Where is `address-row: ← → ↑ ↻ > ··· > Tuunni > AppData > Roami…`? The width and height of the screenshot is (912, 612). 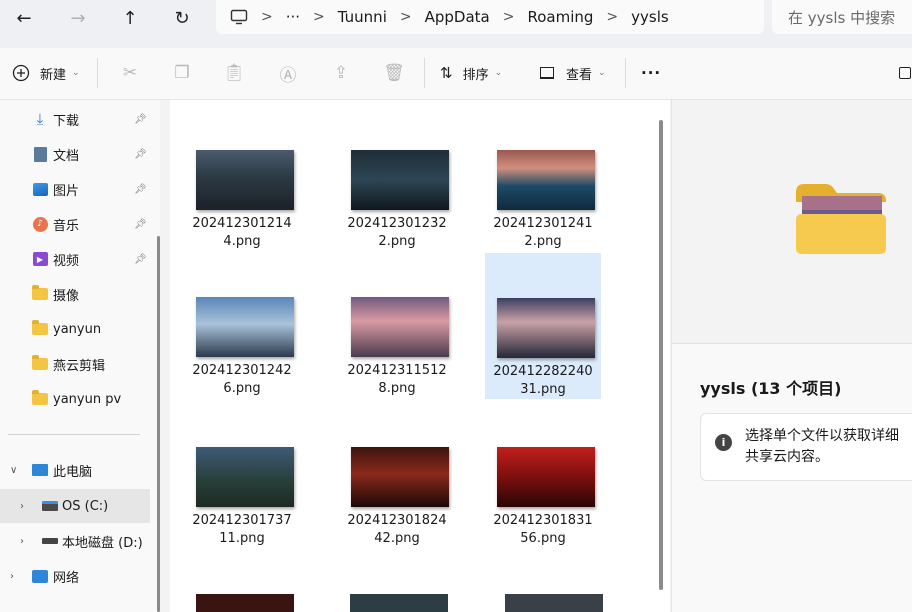
address-row: ← → ↑ ↻ > ··· > Tuunni > AppData > Roami… is located at coordinates (456, 24).